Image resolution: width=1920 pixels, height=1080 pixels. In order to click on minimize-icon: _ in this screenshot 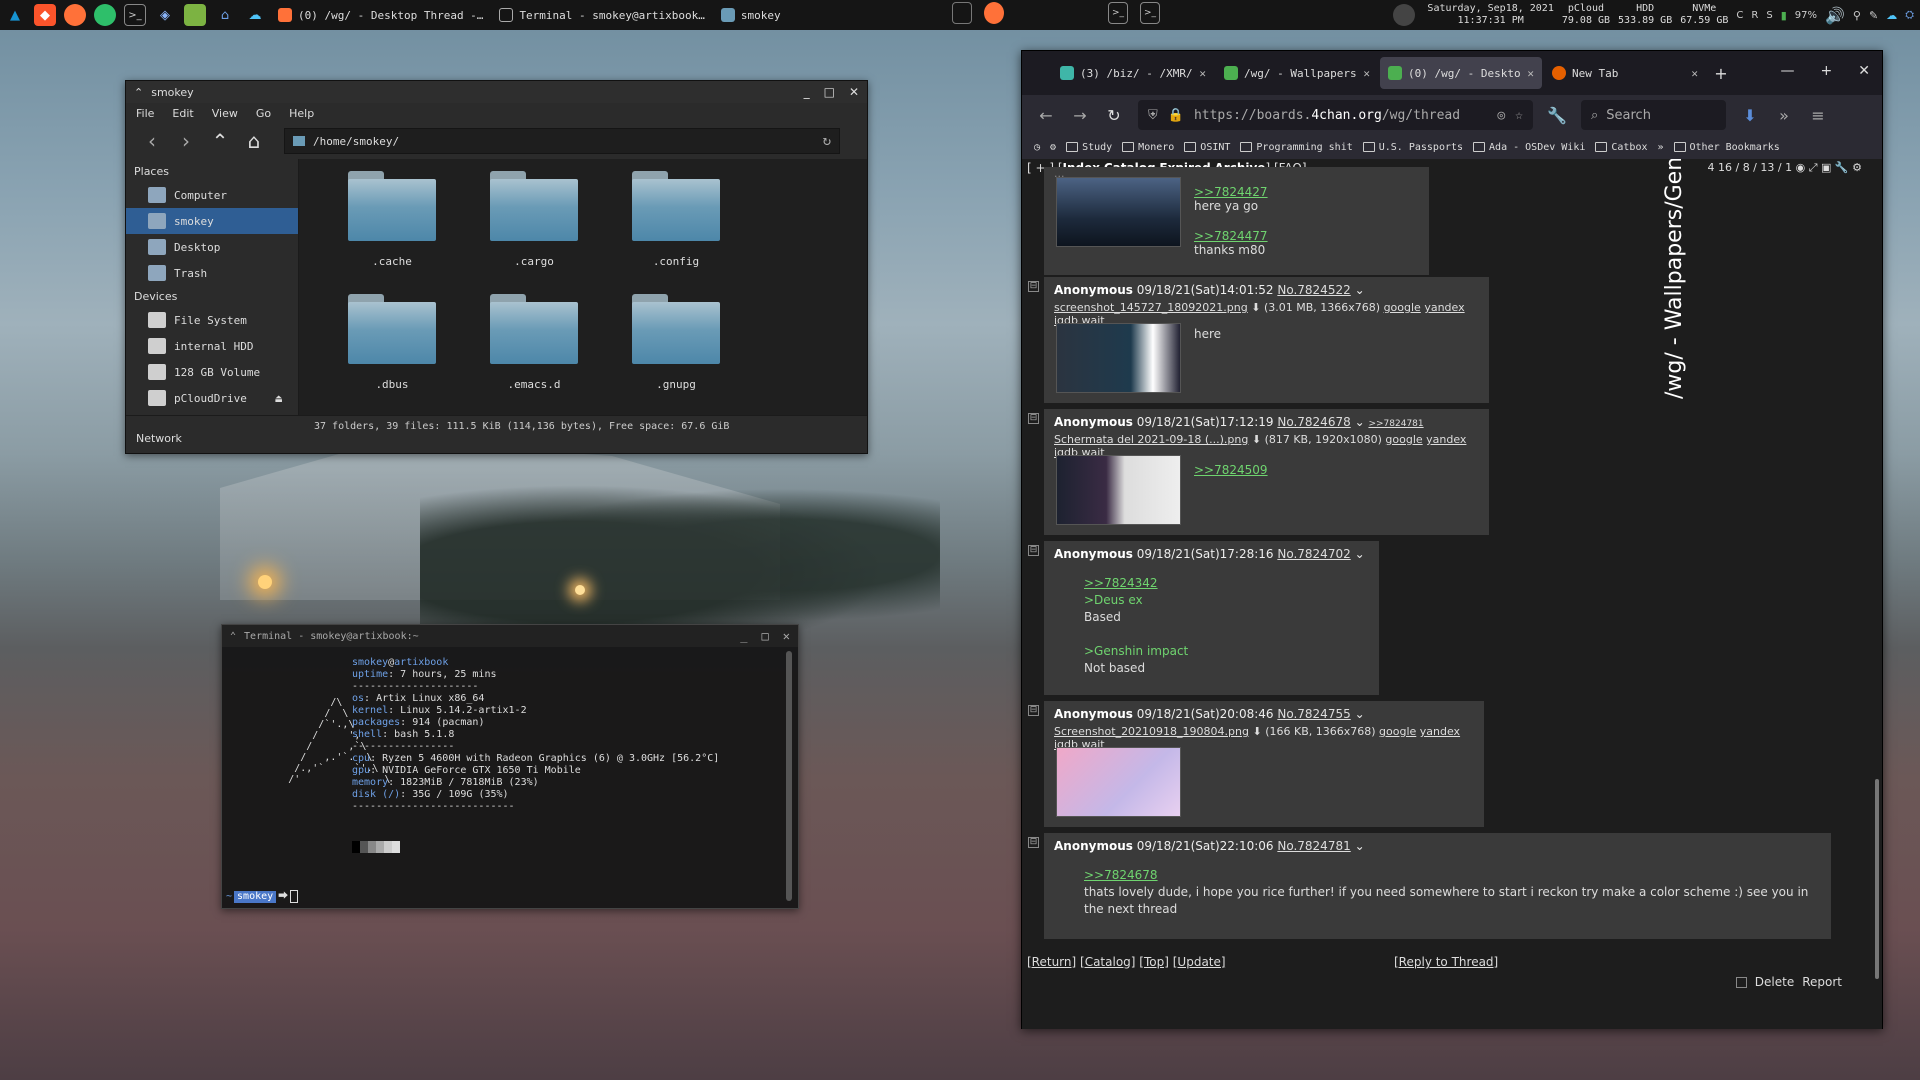, I will do `click(743, 636)`.